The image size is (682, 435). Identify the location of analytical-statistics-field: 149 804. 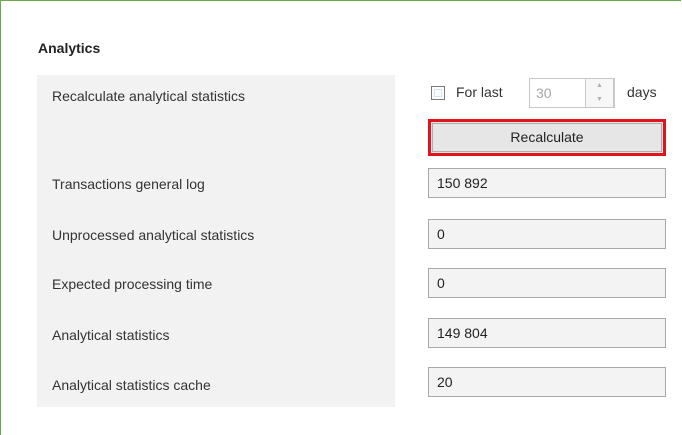
(547, 333).